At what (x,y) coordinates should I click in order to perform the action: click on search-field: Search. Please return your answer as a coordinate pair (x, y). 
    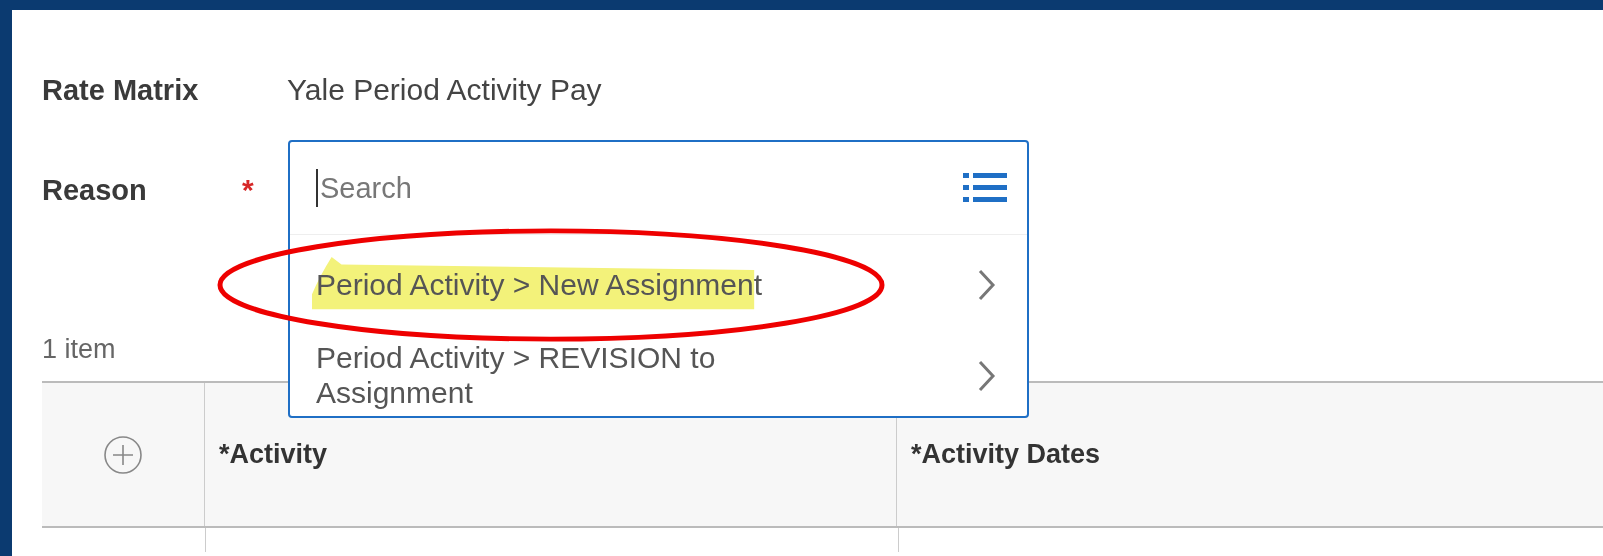
    Looking at the image, I should click on (639, 188).